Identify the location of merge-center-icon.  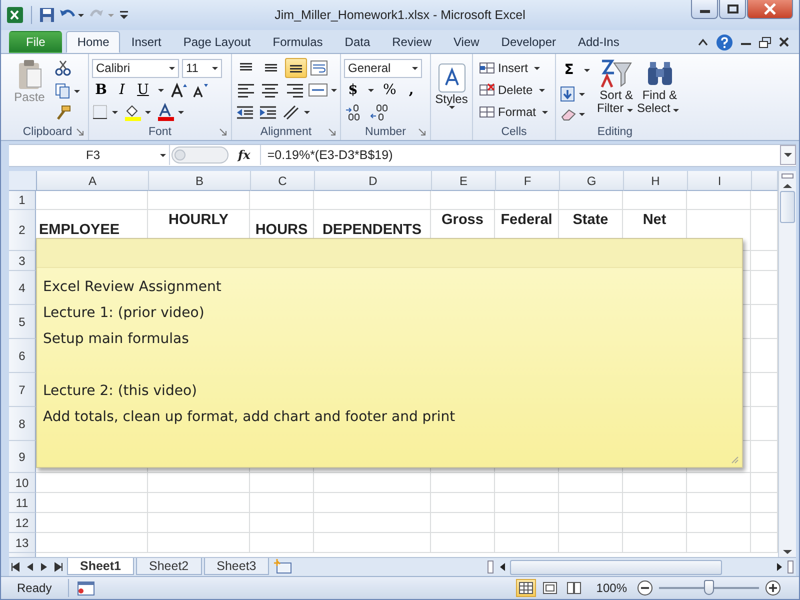
(322, 90).